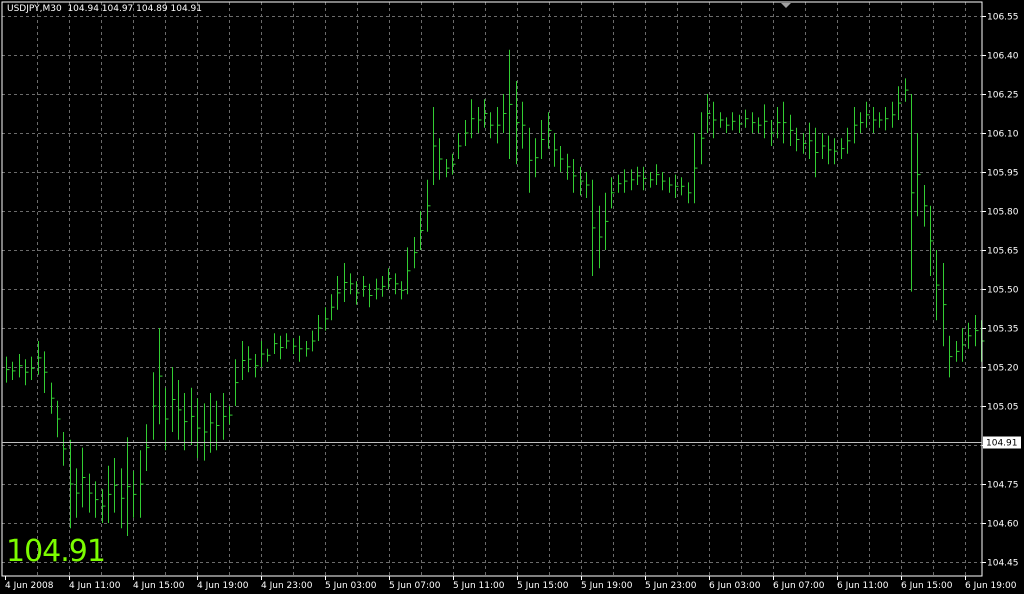 The width and height of the screenshot is (1024, 594). Describe the element at coordinates (1003, 213) in the screenshot. I see `y-tick-label: 105.80` at that location.